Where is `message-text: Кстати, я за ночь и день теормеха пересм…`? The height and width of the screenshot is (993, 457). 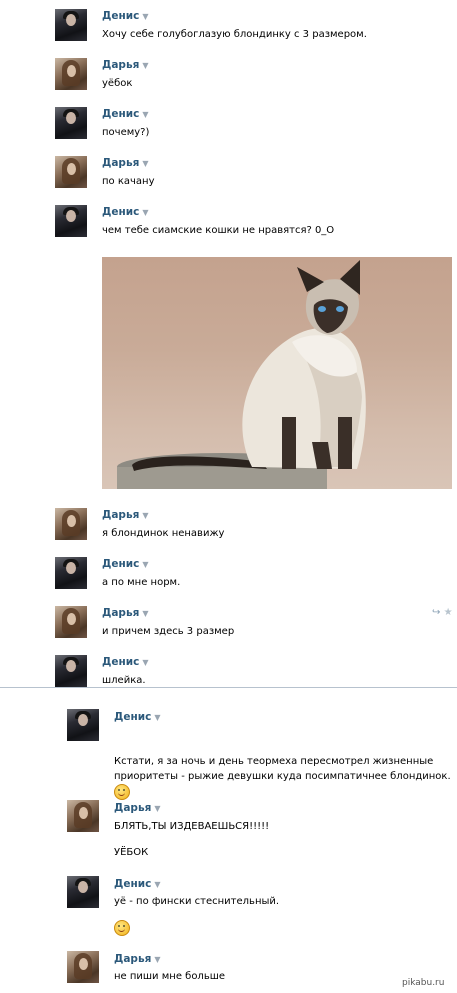
message-text: Кстати, я за ночь и день теормеха пересм… is located at coordinates (284, 777).